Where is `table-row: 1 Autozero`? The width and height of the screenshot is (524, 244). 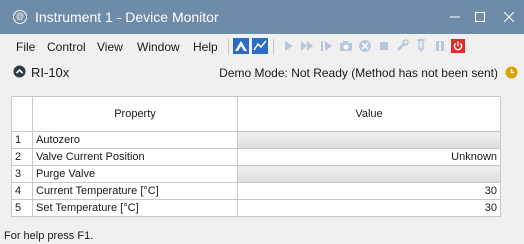
table-row: 1 Autozero is located at coordinates (256, 140).